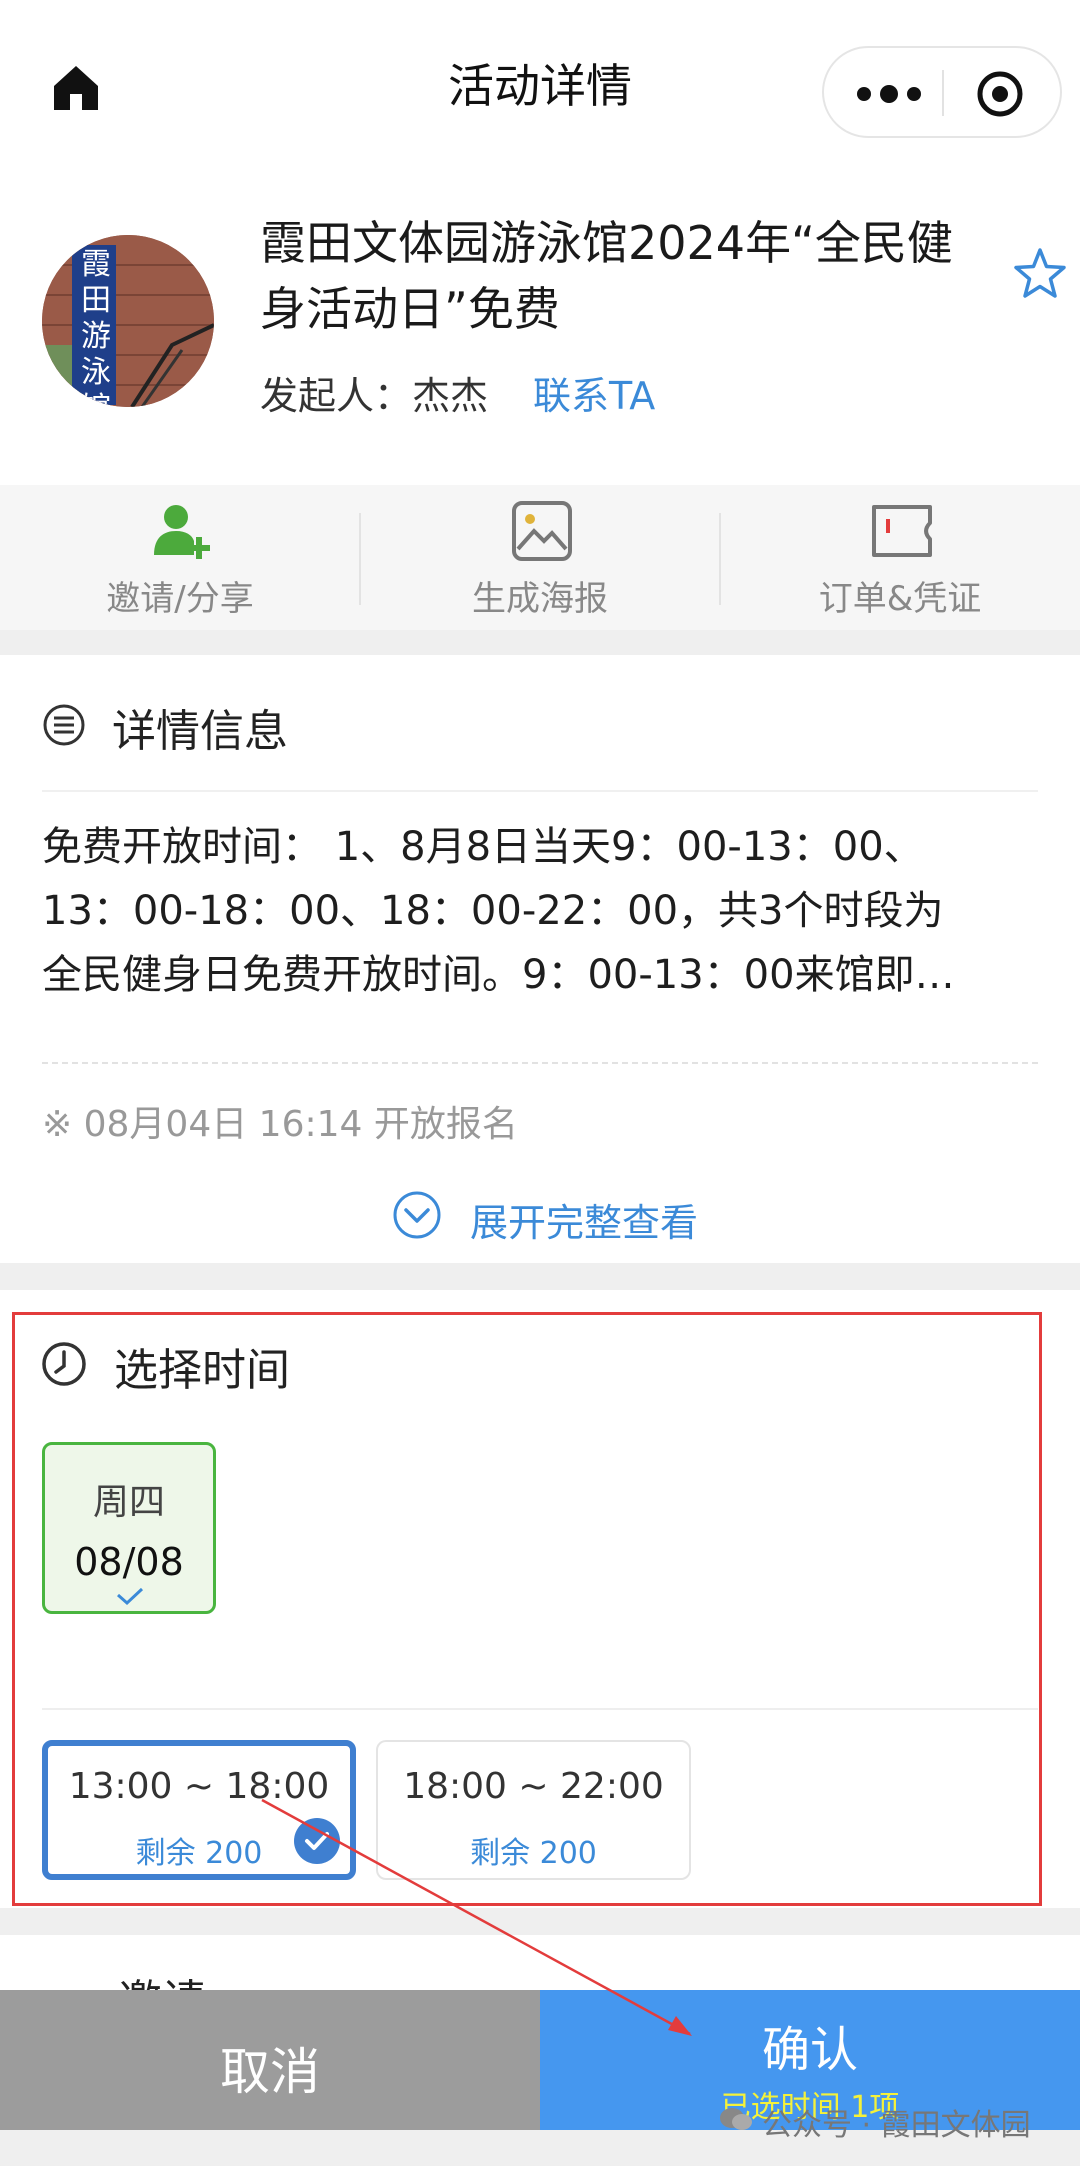 The image size is (1080, 2166). I want to click on miniprogram-capsule, so click(942, 92).